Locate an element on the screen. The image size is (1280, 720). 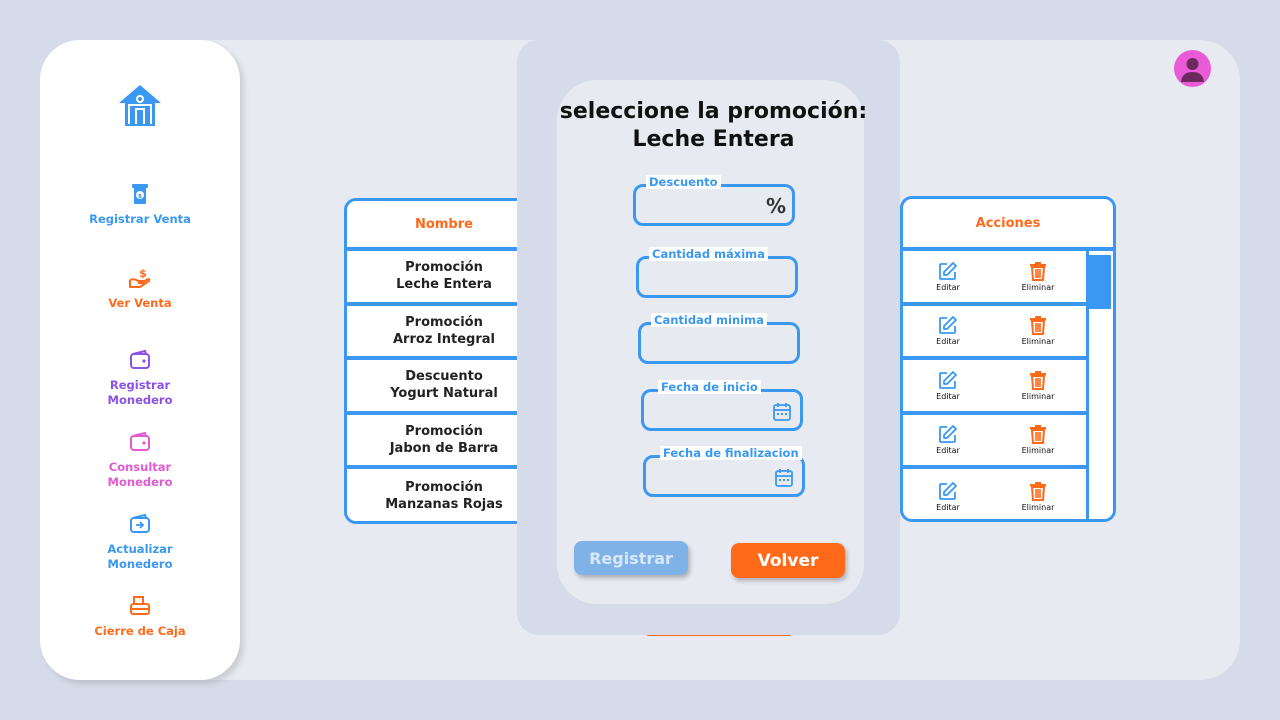
sidebar-item-label: Registrar Monedero is located at coordinates (140, 392).